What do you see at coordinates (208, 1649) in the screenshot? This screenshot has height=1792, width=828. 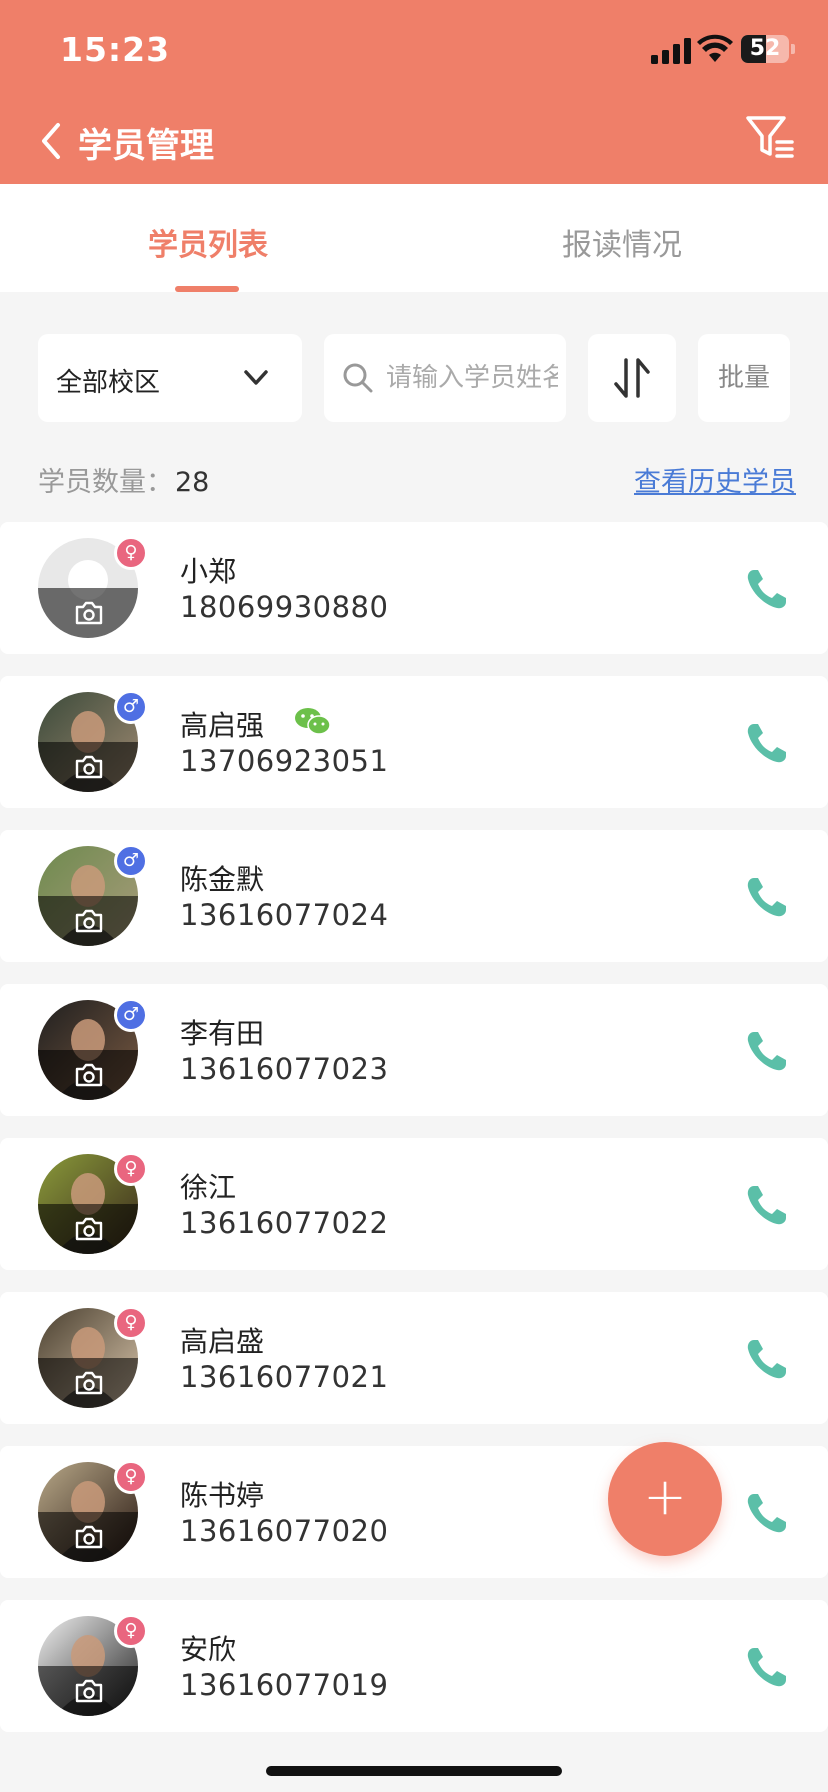 I see `student-name: 安欣` at bounding box center [208, 1649].